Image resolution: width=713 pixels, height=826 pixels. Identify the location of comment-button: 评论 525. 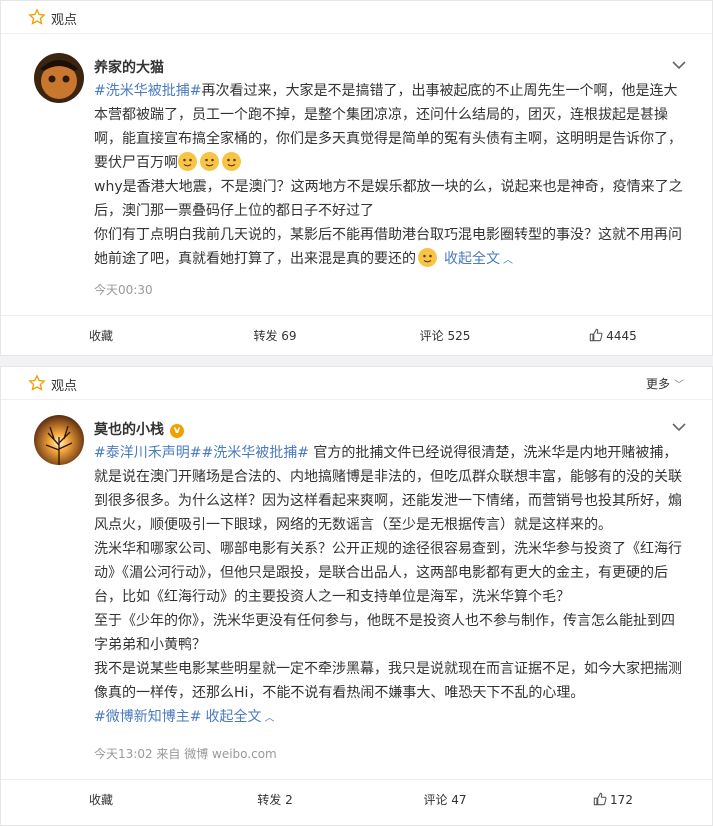
(445, 336).